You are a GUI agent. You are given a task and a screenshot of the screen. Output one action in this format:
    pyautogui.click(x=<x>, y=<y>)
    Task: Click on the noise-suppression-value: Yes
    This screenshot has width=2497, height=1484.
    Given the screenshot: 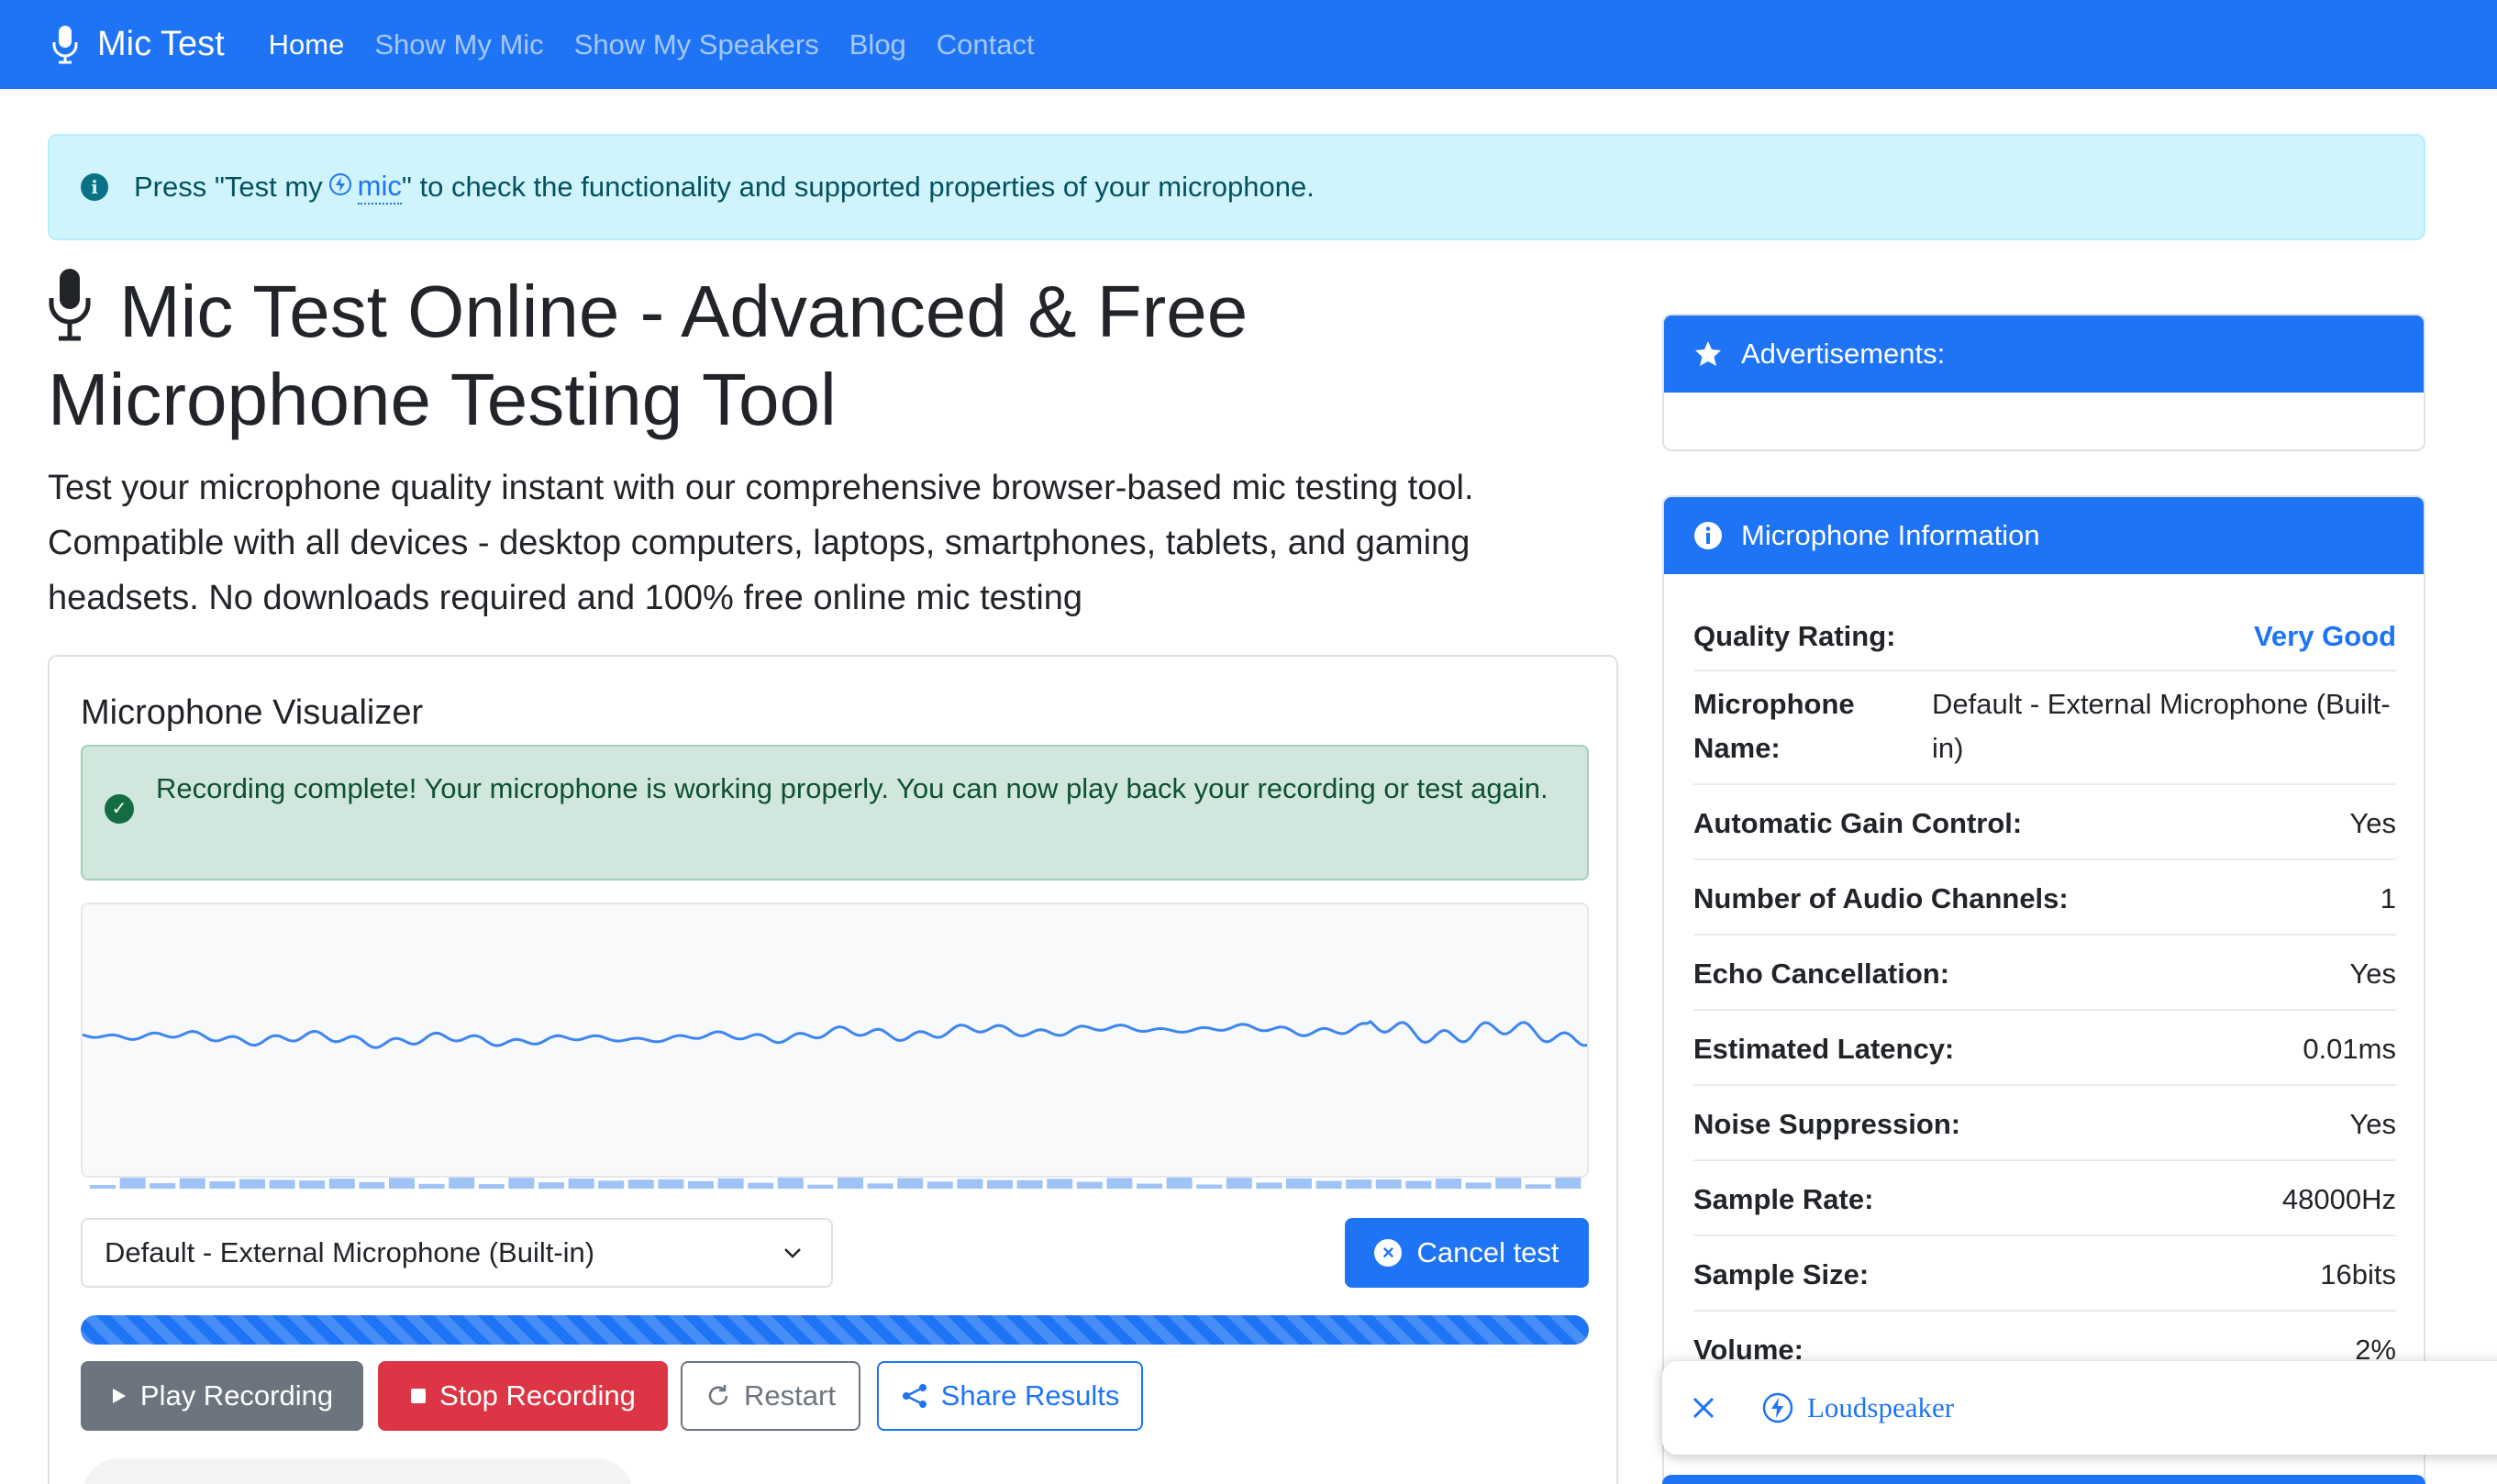 What is the action you would take?
    pyautogui.click(x=2373, y=1124)
    